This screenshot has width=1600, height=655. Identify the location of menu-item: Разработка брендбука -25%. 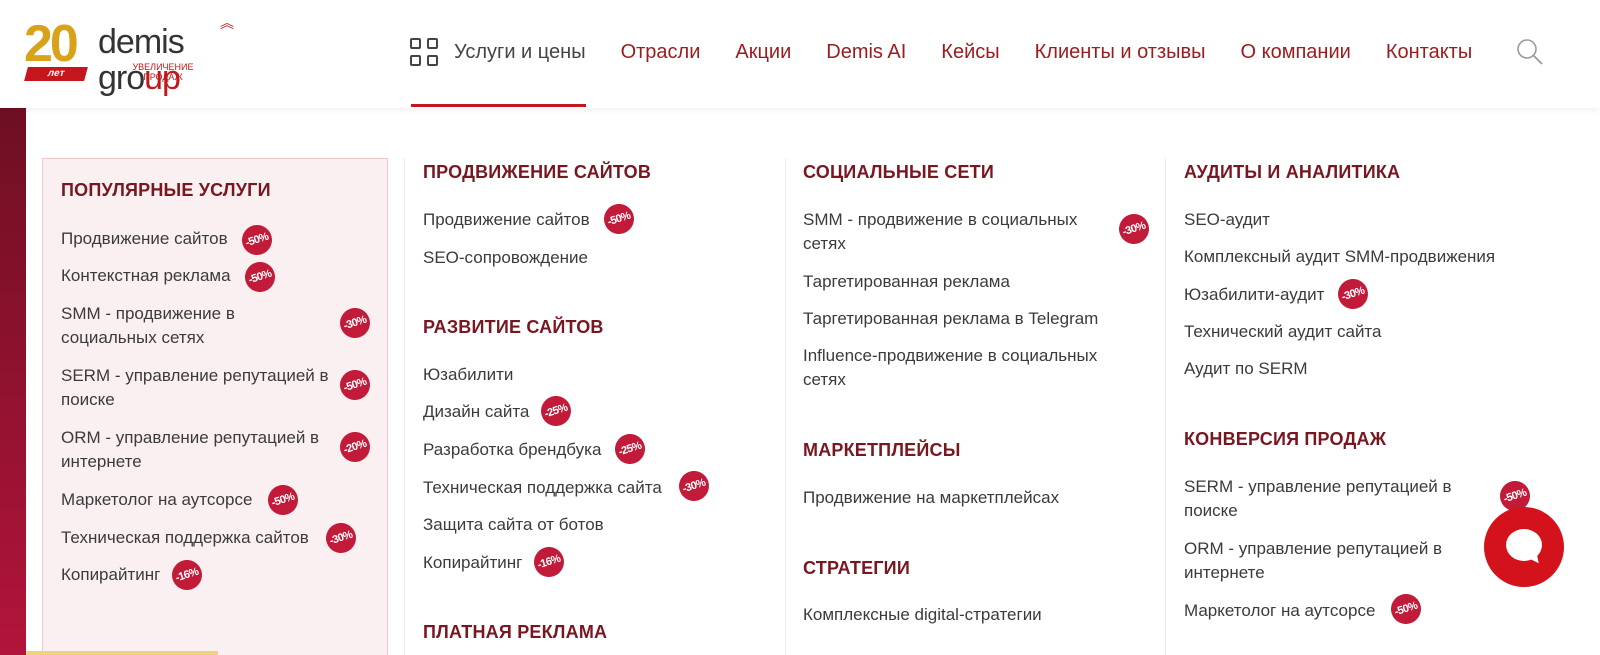
(588, 449).